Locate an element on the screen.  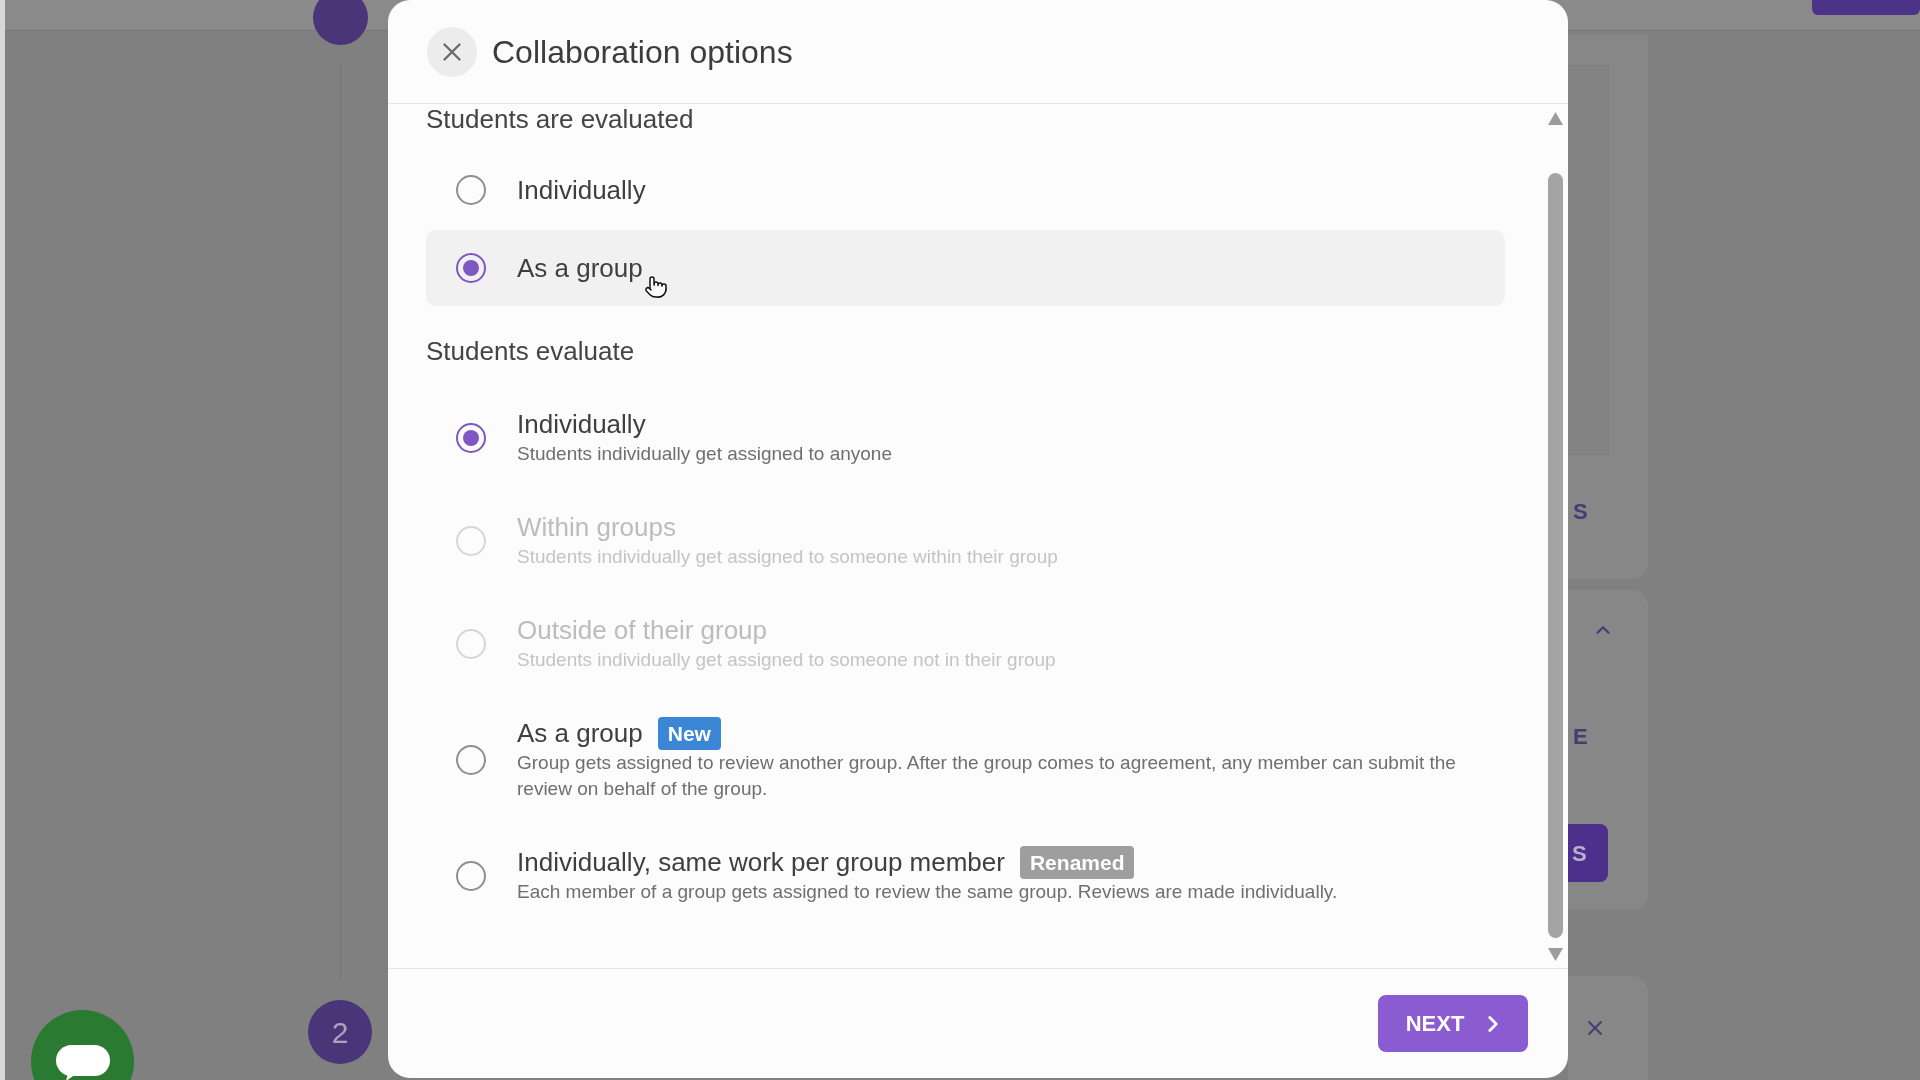
option-description: Students individually get assigned to someone not in their group is located at coordinates (786, 660).